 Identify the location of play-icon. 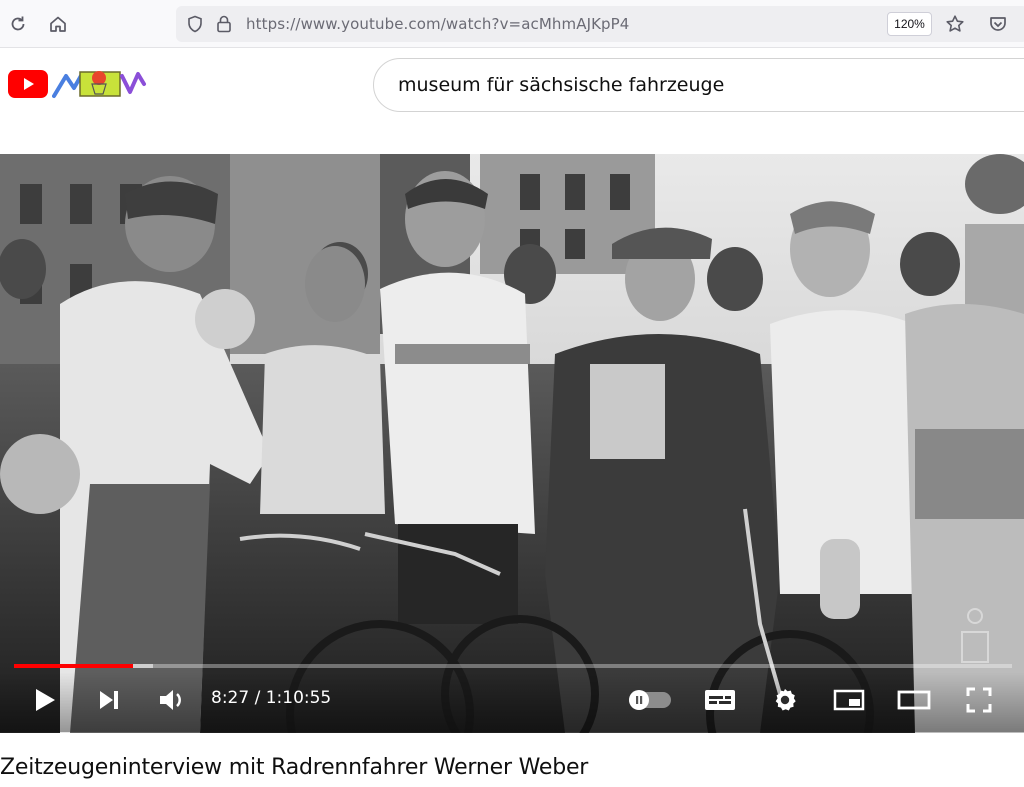
(45, 700).